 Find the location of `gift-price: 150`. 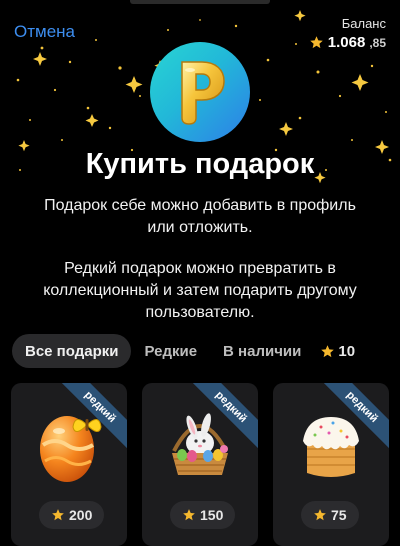

gift-price: 150 is located at coordinates (203, 515).